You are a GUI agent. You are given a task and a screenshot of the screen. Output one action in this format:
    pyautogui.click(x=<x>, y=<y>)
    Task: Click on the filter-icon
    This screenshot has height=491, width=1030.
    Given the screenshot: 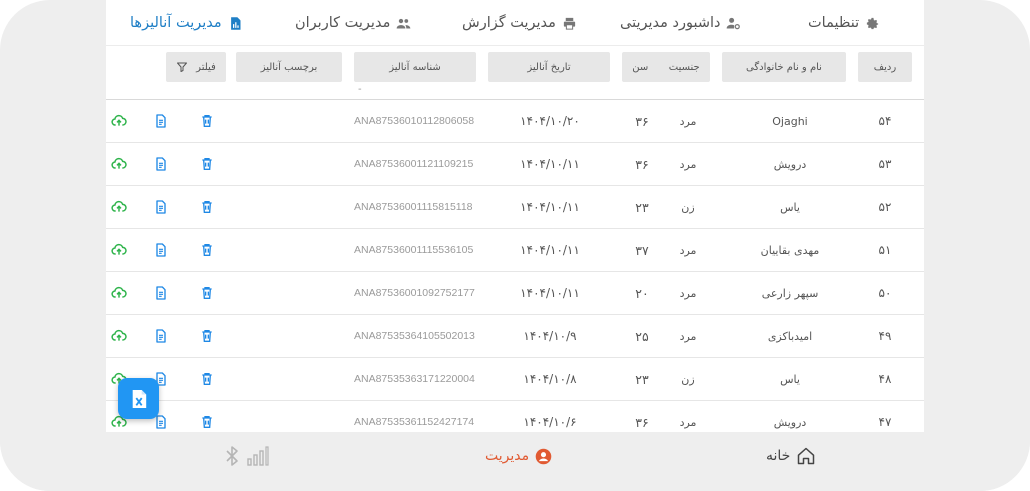 What is the action you would take?
    pyautogui.click(x=182, y=67)
    